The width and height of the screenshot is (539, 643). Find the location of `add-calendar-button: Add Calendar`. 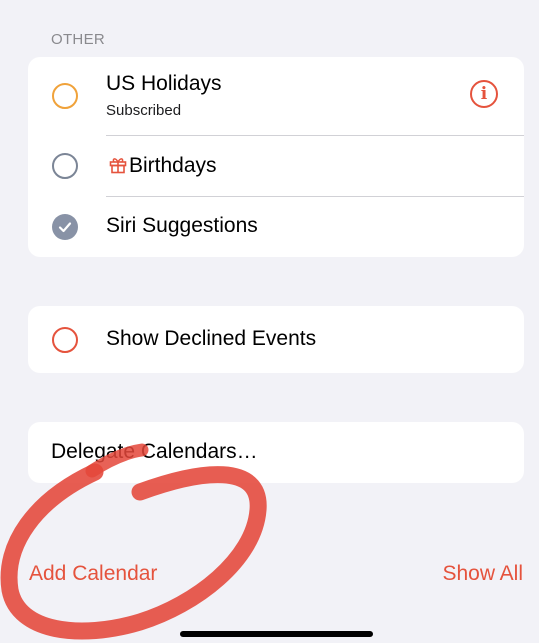

add-calendar-button: Add Calendar is located at coordinates (93, 574).